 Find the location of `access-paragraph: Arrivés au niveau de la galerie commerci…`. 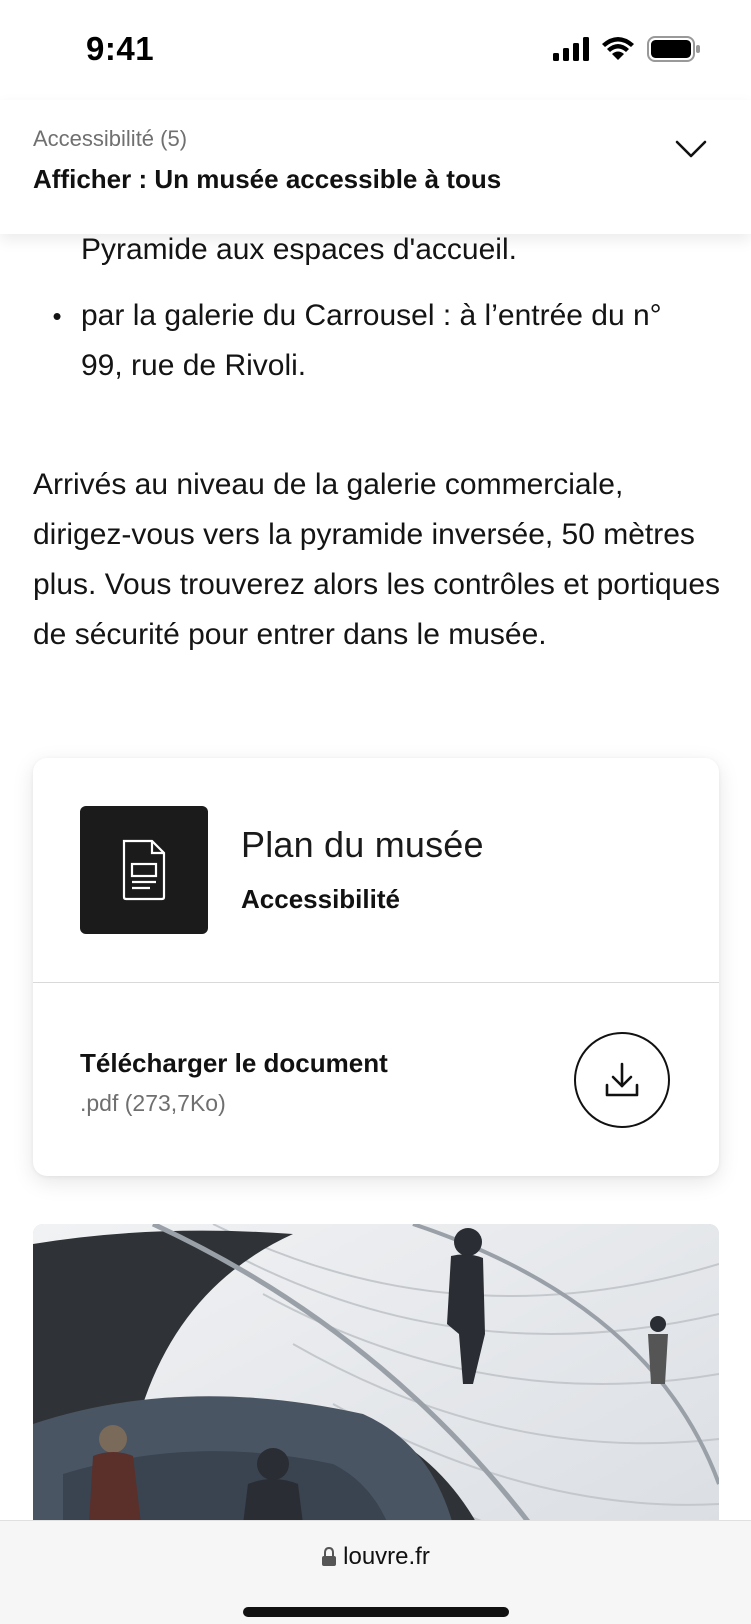

access-paragraph: Arrivés au niveau de la galerie commerci… is located at coordinates (377, 559).